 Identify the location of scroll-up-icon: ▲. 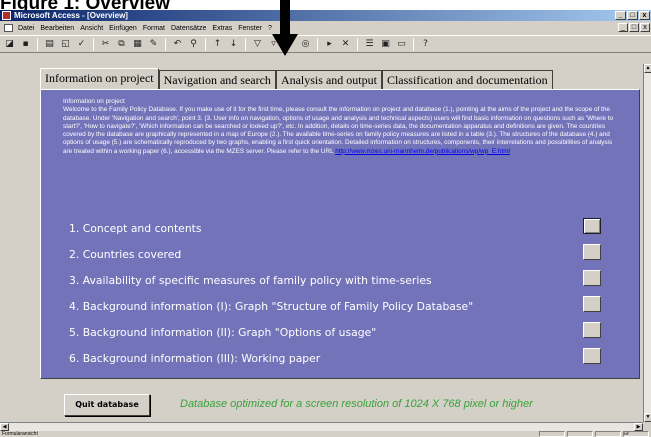
(647, 68).